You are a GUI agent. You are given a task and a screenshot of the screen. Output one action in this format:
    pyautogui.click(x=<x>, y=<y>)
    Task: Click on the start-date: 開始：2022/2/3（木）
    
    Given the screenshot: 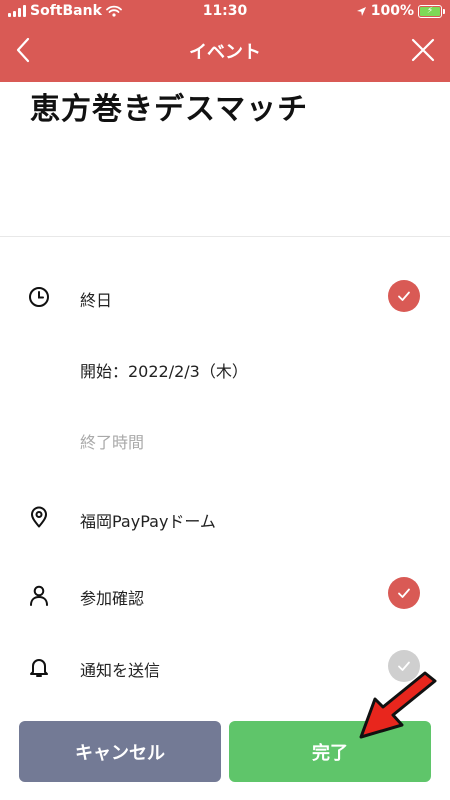 What is the action you would take?
    pyautogui.click(x=164, y=370)
    